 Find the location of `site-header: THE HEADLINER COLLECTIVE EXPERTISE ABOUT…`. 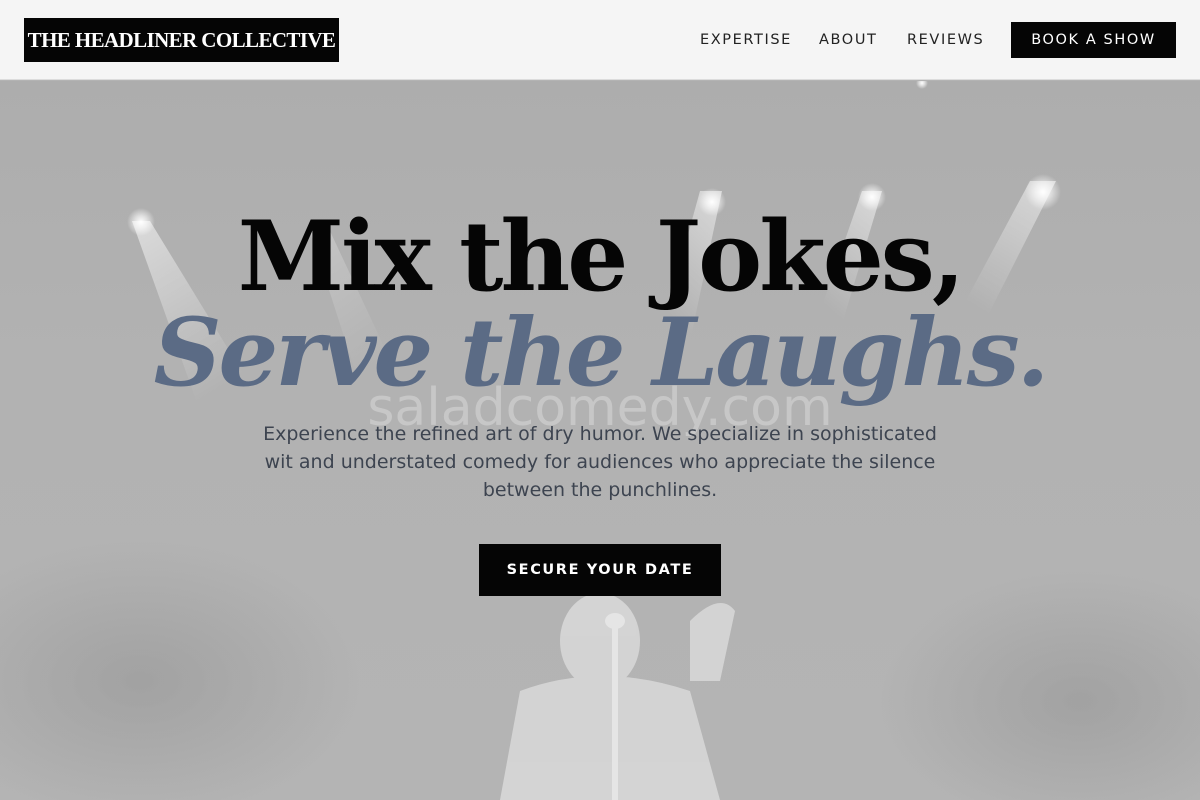

site-header: THE HEADLINER COLLECTIVE EXPERTISE ABOUT… is located at coordinates (600, 40).